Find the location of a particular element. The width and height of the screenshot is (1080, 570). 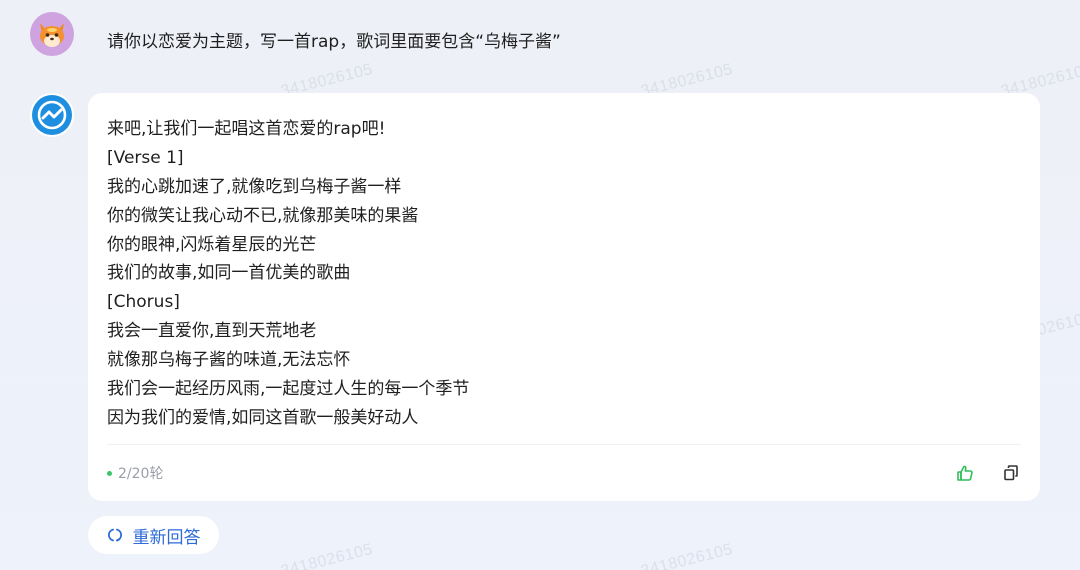

card-divider is located at coordinates (564, 444).